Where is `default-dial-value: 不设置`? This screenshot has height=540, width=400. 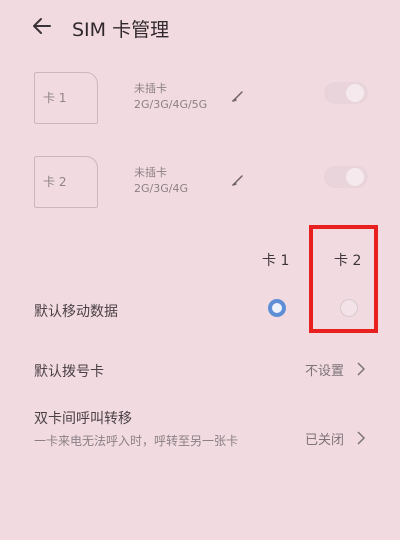
default-dial-value: 不设置 is located at coordinates (325, 371).